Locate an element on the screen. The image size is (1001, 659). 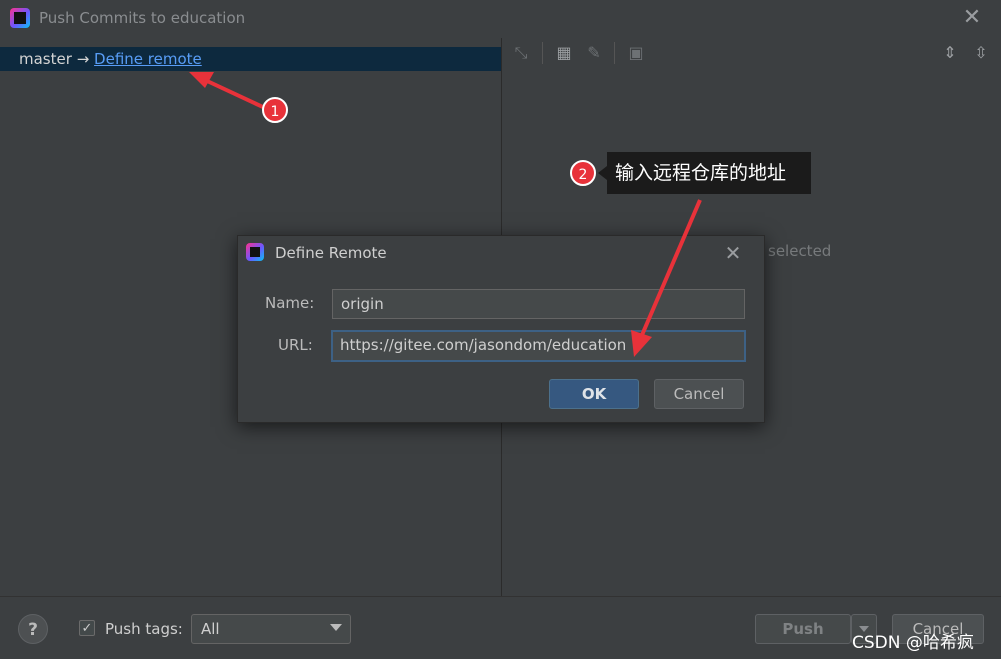
watermark-text: CSDN @哈希疯 is located at coordinates (913, 643).